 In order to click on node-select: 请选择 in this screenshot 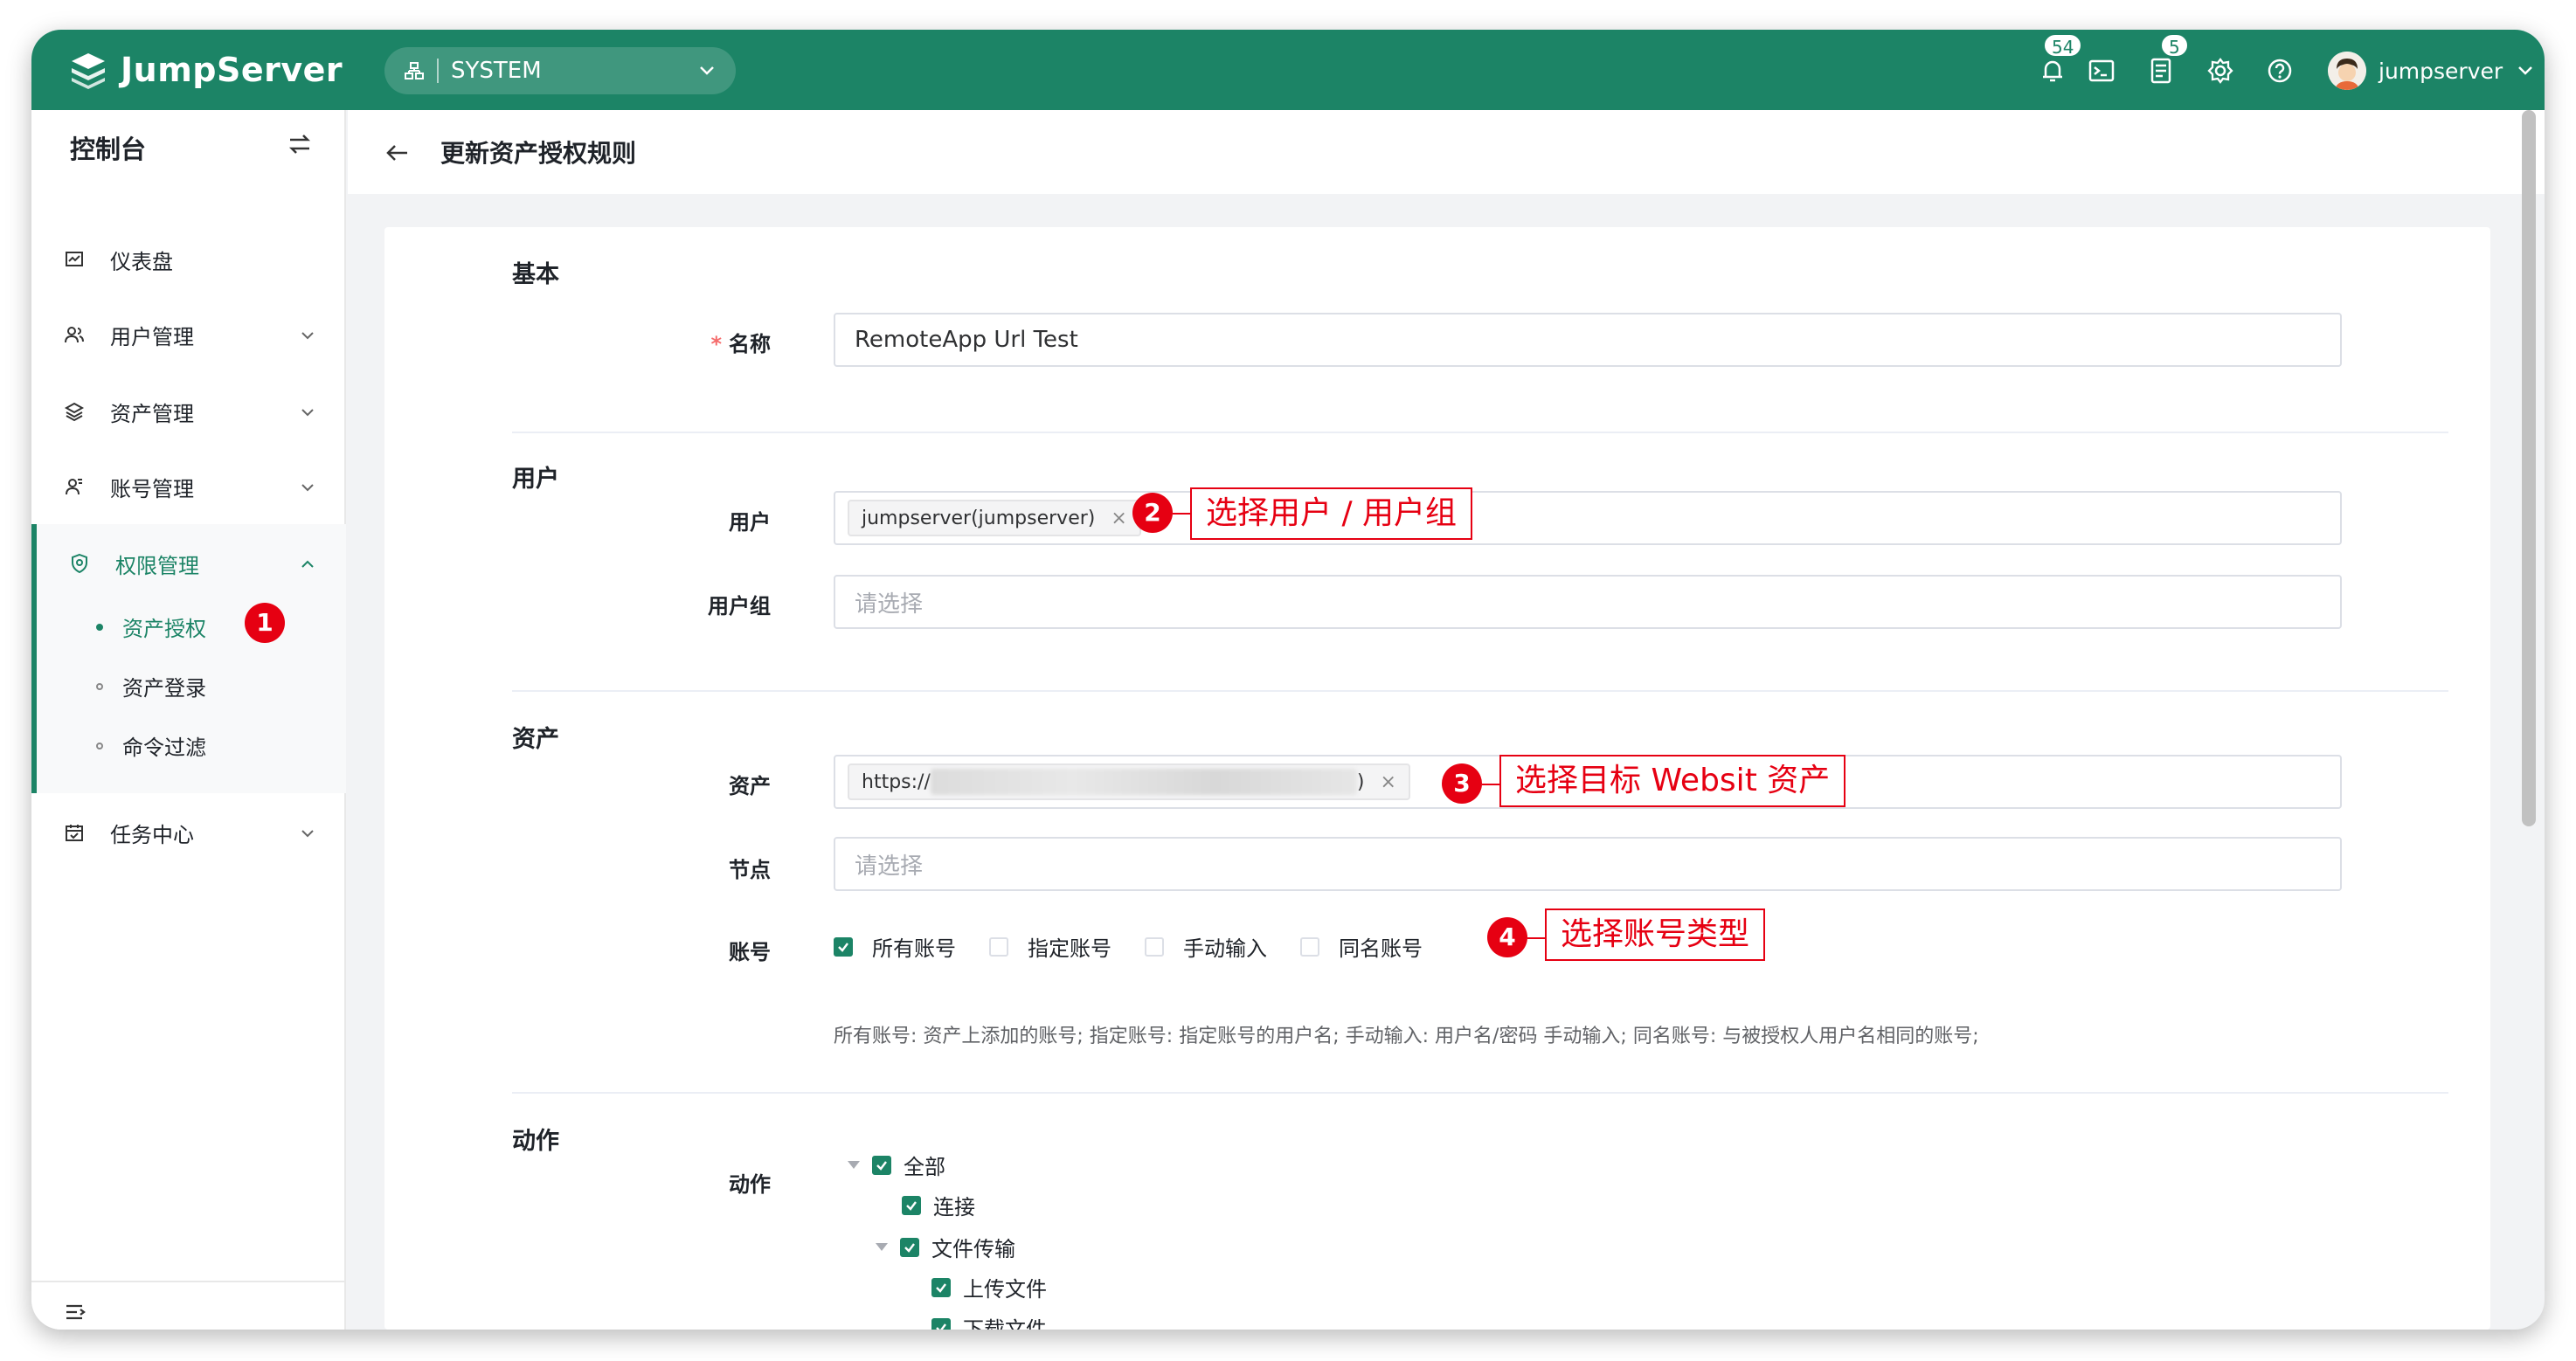, I will do `click(1588, 864)`.